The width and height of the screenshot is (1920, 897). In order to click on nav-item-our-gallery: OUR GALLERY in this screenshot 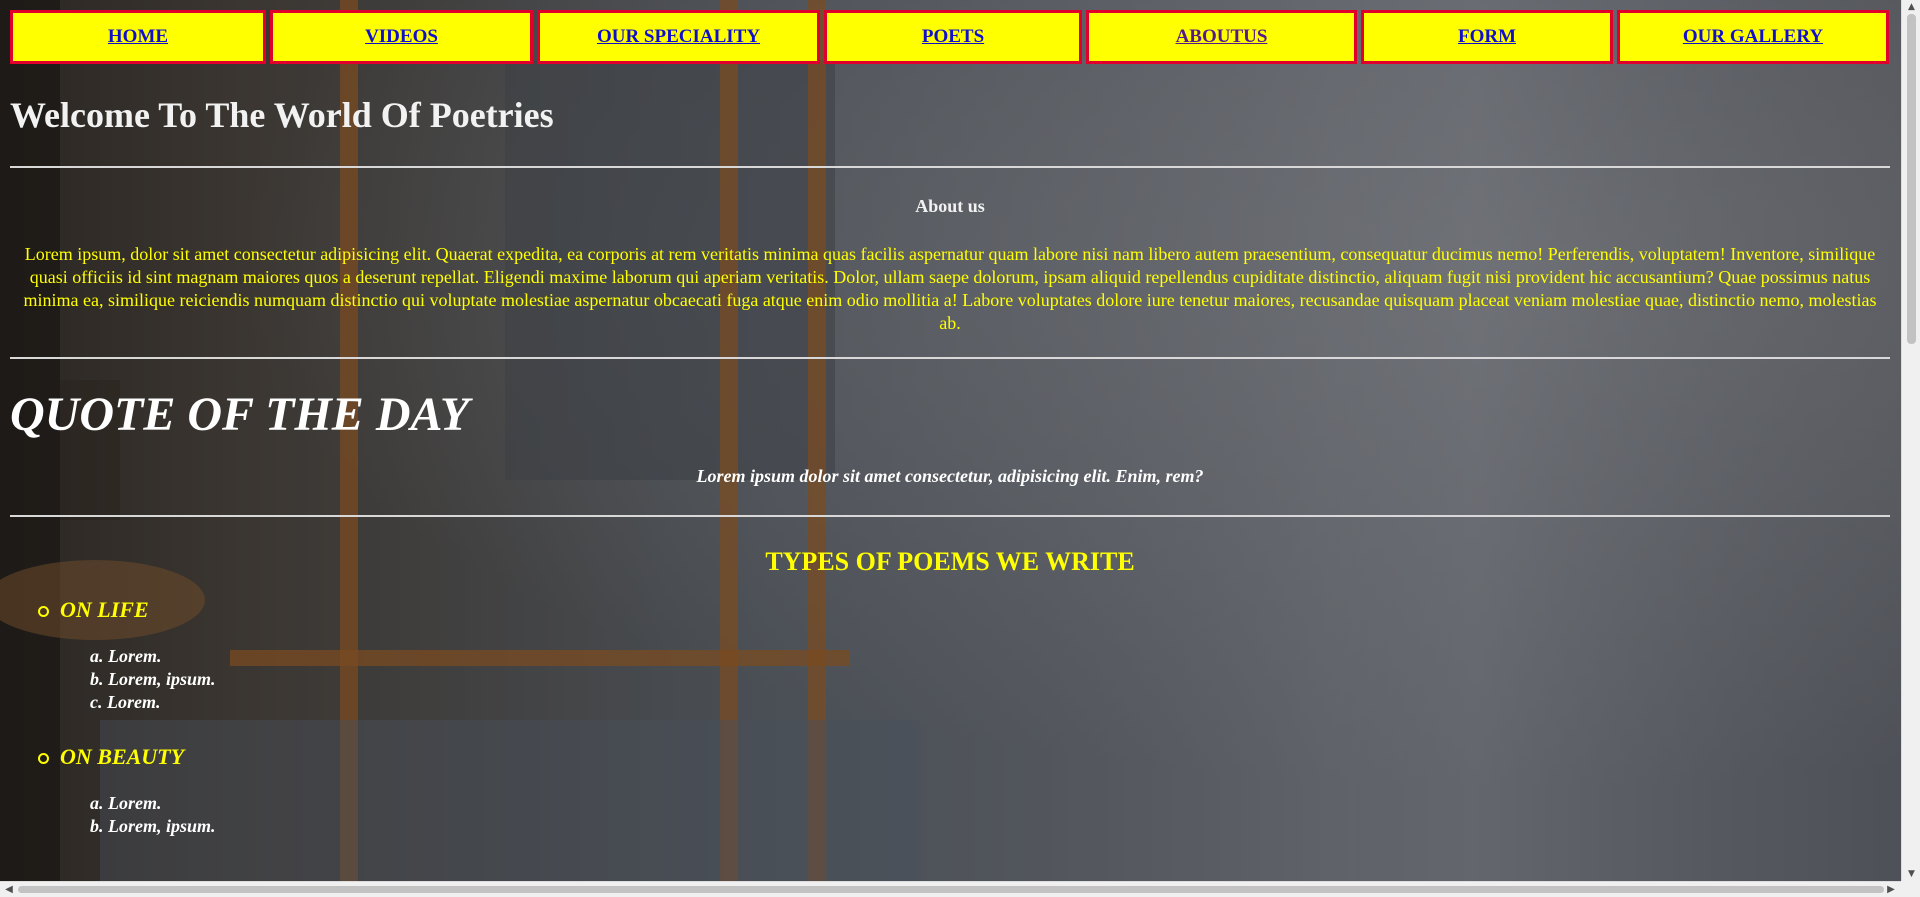, I will do `click(1753, 37)`.